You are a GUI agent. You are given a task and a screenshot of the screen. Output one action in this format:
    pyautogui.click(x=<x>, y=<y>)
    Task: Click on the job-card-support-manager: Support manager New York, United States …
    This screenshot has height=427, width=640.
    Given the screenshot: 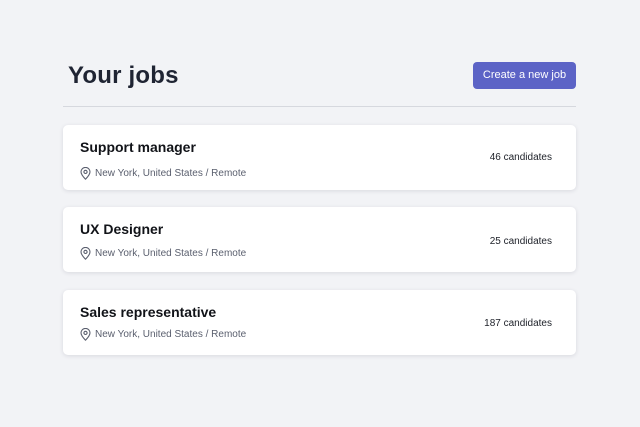 What is the action you would take?
    pyautogui.click(x=319, y=157)
    